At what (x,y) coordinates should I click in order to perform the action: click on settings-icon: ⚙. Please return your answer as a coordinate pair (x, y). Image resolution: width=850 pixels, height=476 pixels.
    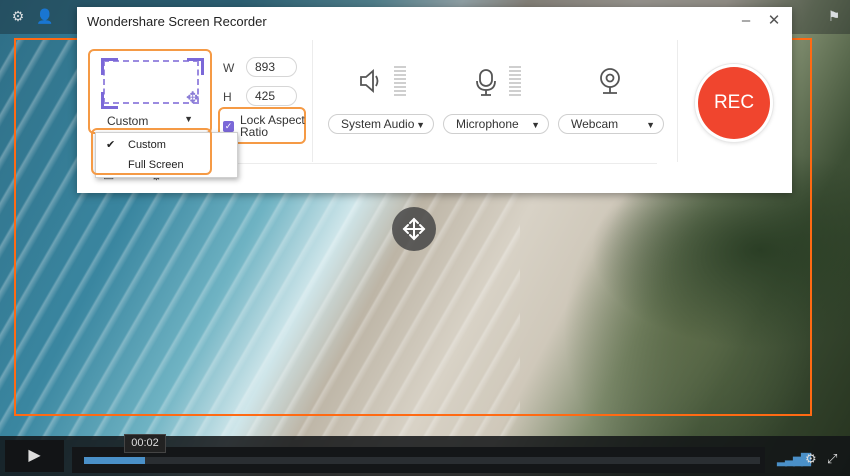
    Looking at the image, I should click on (18, 16).